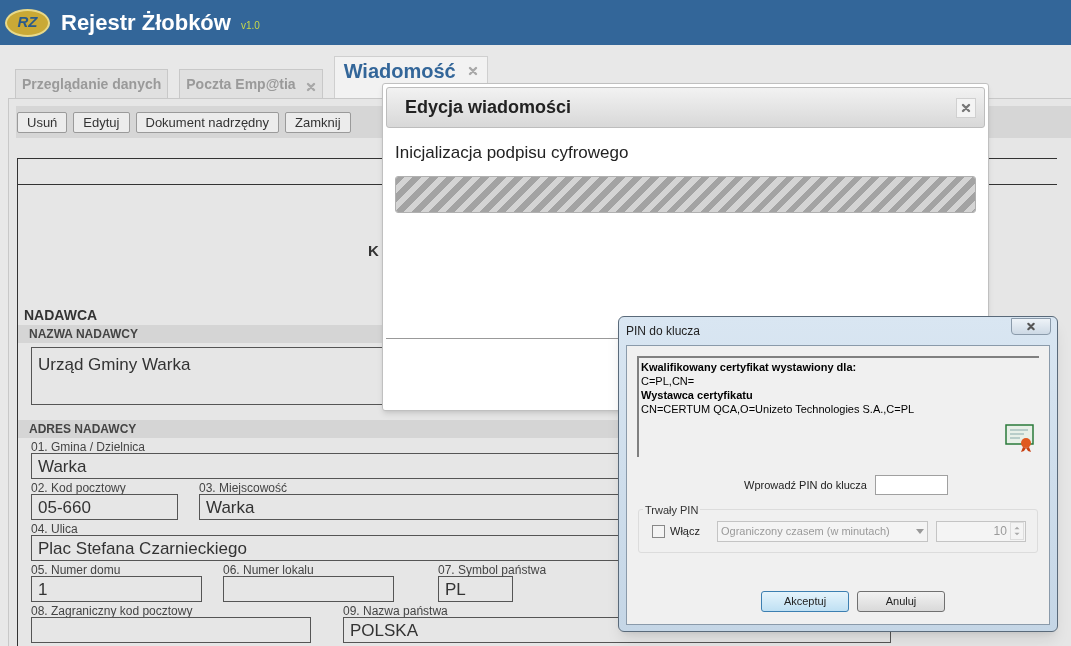 This screenshot has width=1071, height=646. What do you see at coordinates (61, 315) in the screenshot?
I see `section-title: NADAWCA` at bounding box center [61, 315].